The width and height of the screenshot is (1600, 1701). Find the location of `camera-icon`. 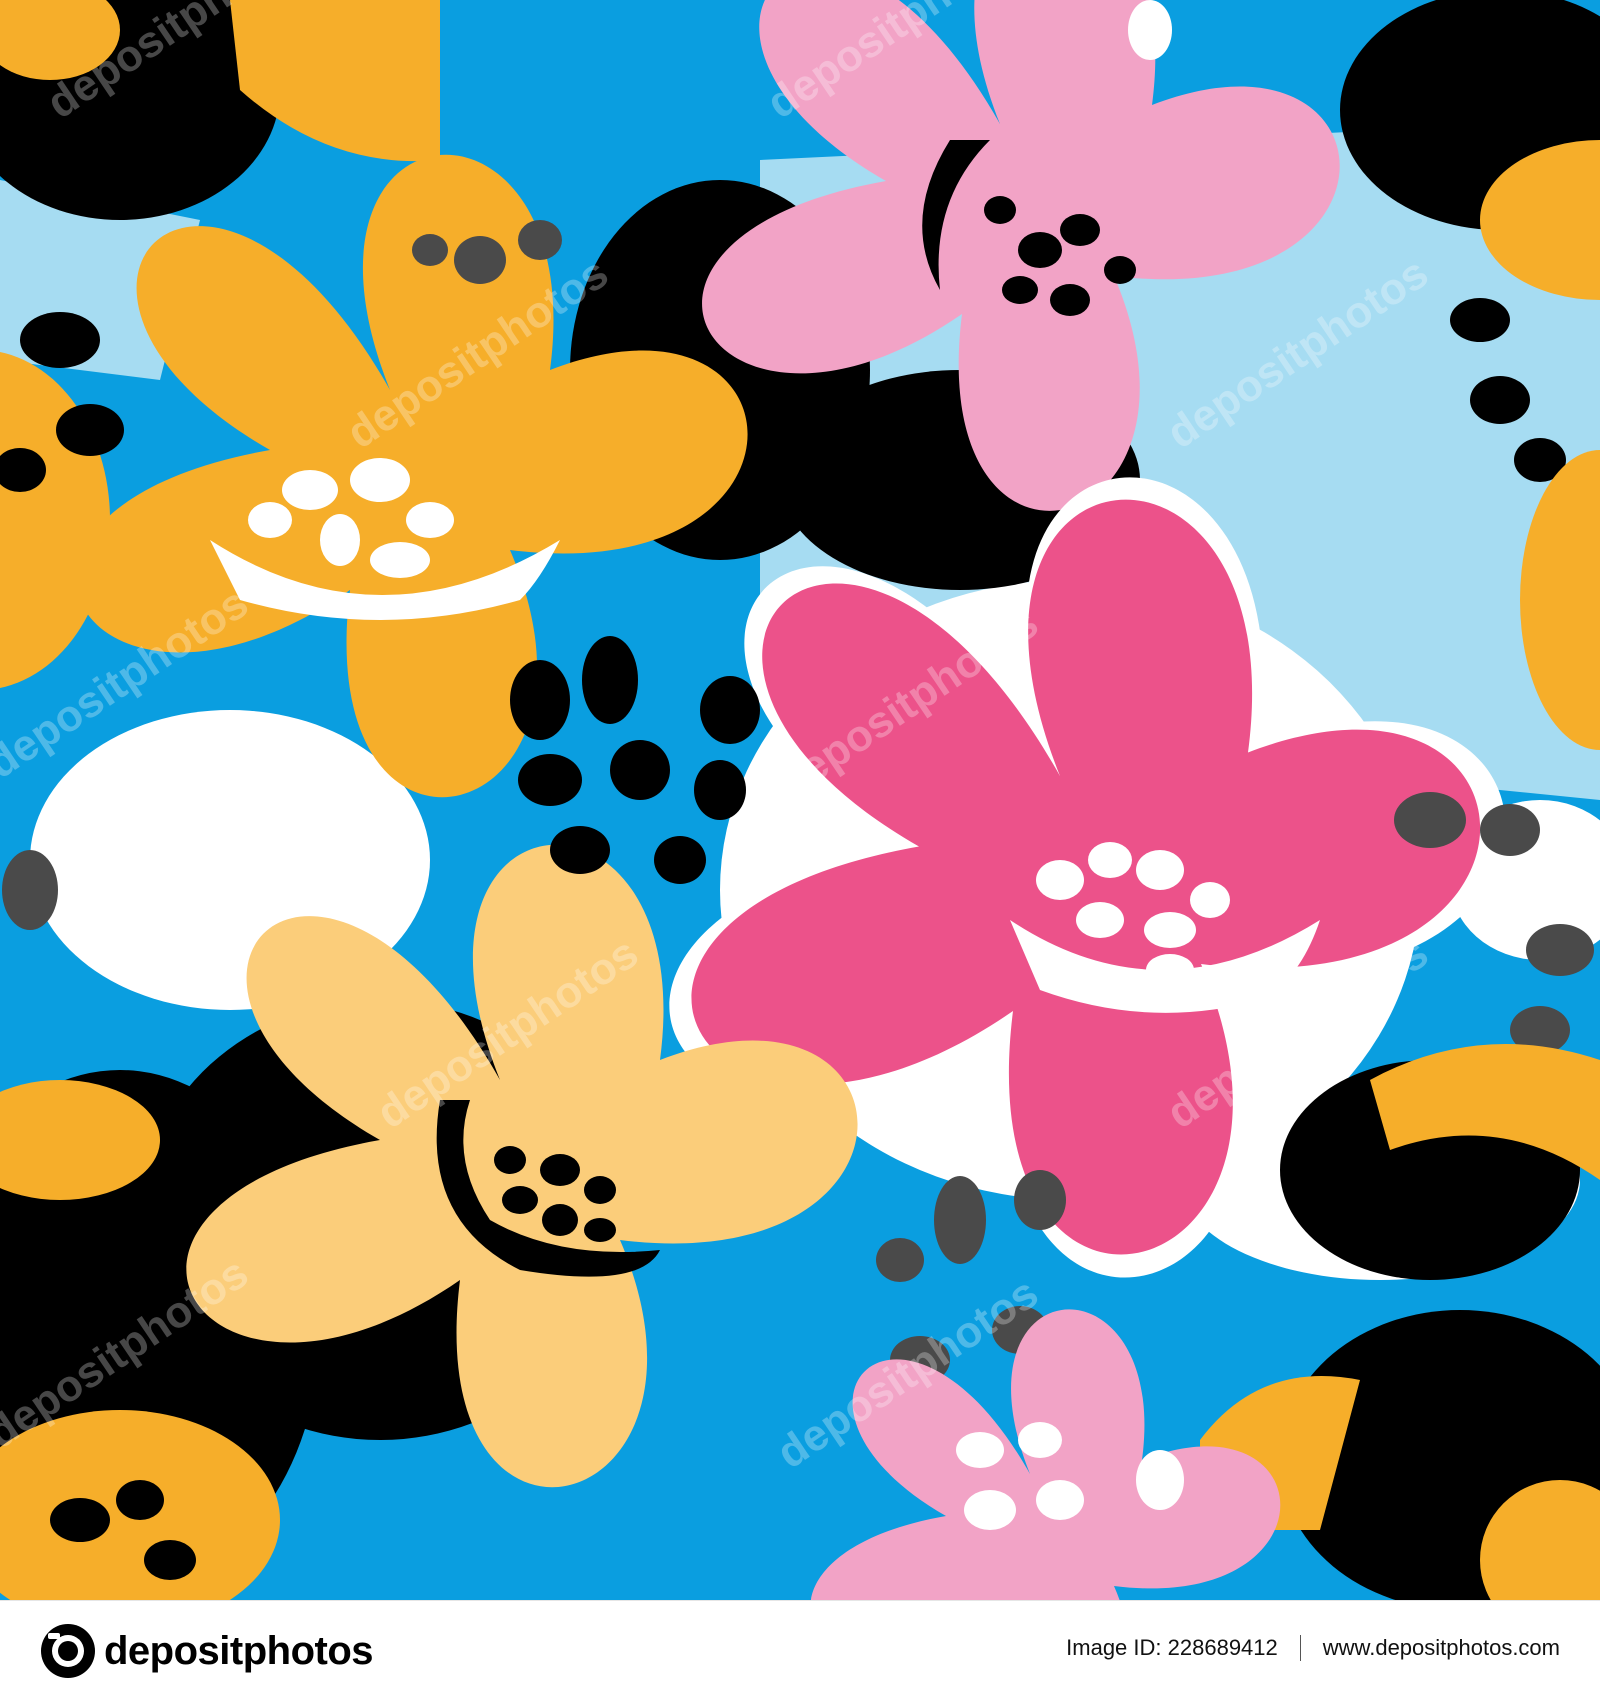

camera-icon is located at coordinates (68, 1651).